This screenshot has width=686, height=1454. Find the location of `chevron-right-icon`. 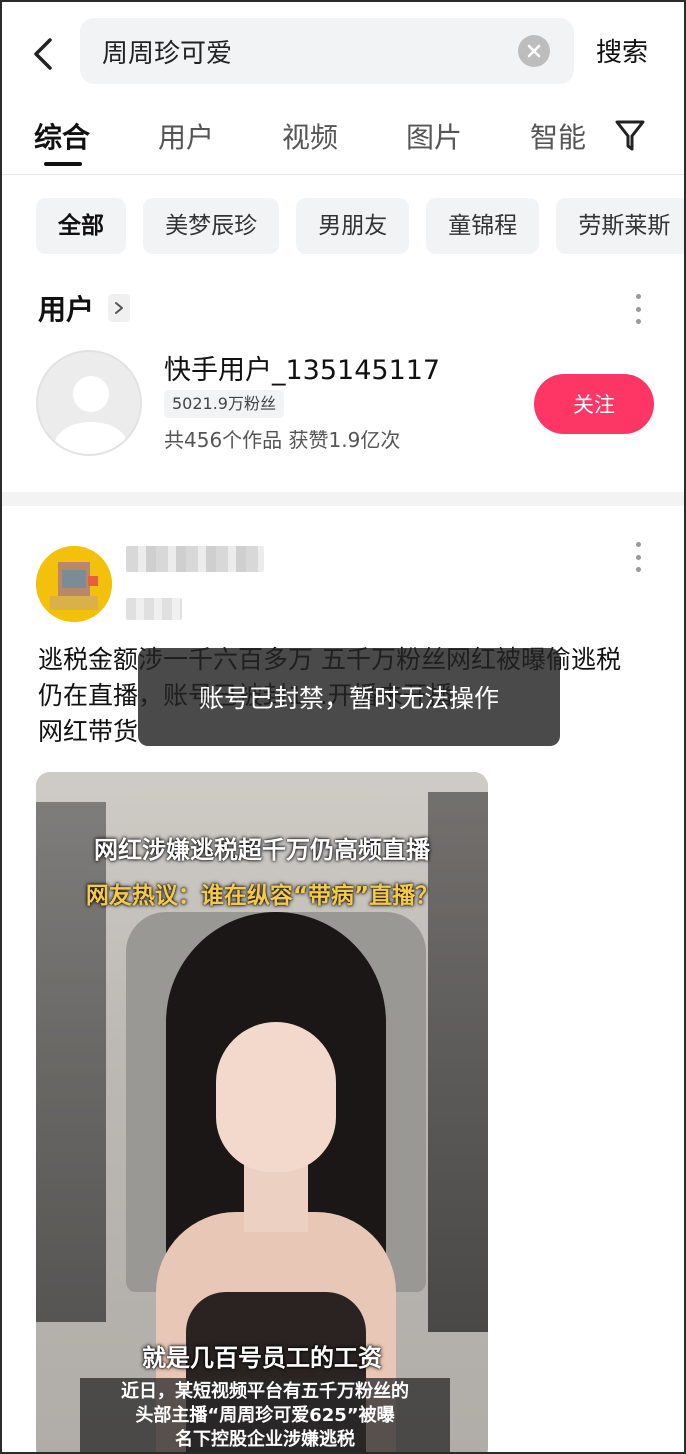

chevron-right-icon is located at coordinates (119, 308).